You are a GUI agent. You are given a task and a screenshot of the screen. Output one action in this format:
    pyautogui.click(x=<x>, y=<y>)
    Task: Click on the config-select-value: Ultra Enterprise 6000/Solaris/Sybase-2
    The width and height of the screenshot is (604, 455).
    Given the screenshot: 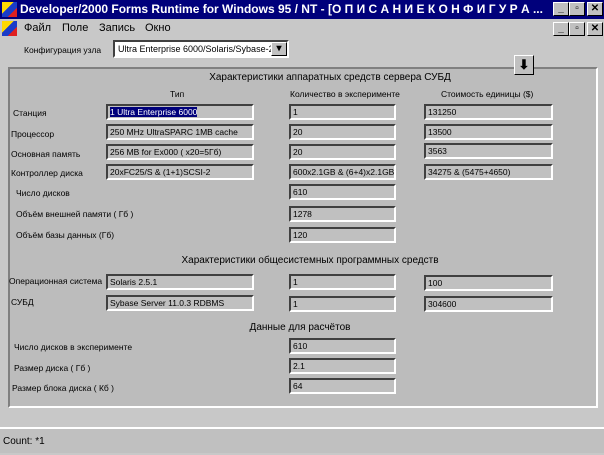 What is the action you would take?
    pyautogui.click(x=196, y=49)
    